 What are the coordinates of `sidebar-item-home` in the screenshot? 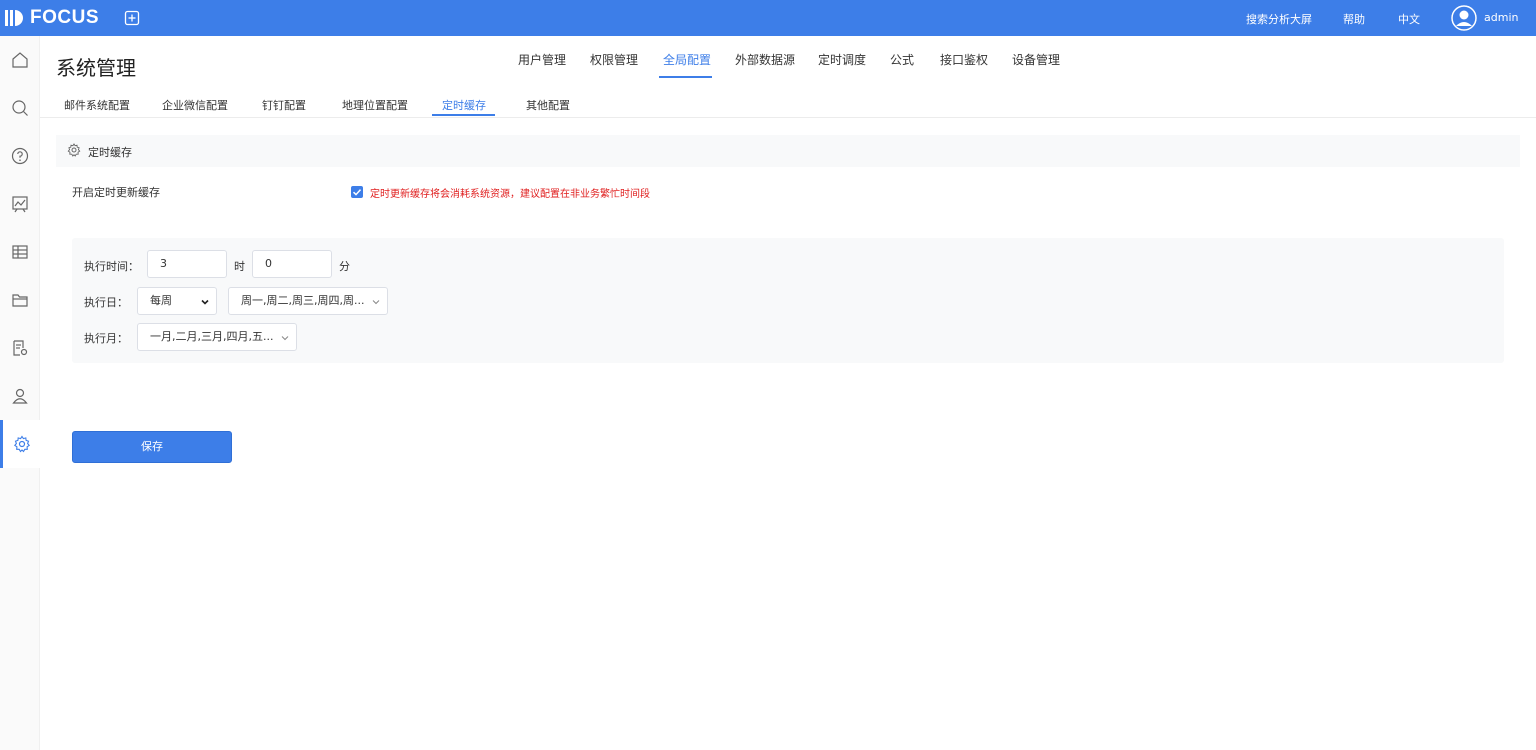 It's located at (20, 60).